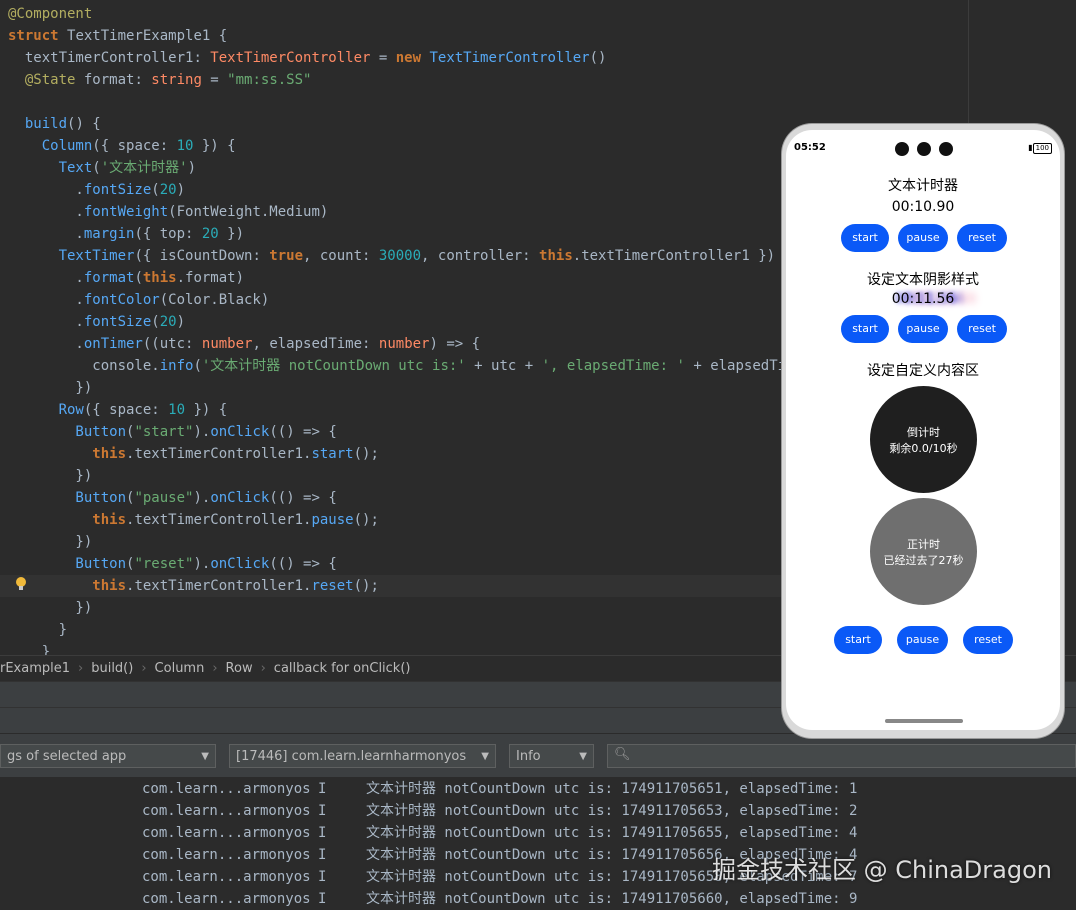 The height and width of the screenshot is (910, 1076). What do you see at coordinates (1040, 148) in the screenshot?
I see `battery-icon: ▮ 100` at bounding box center [1040, 148].